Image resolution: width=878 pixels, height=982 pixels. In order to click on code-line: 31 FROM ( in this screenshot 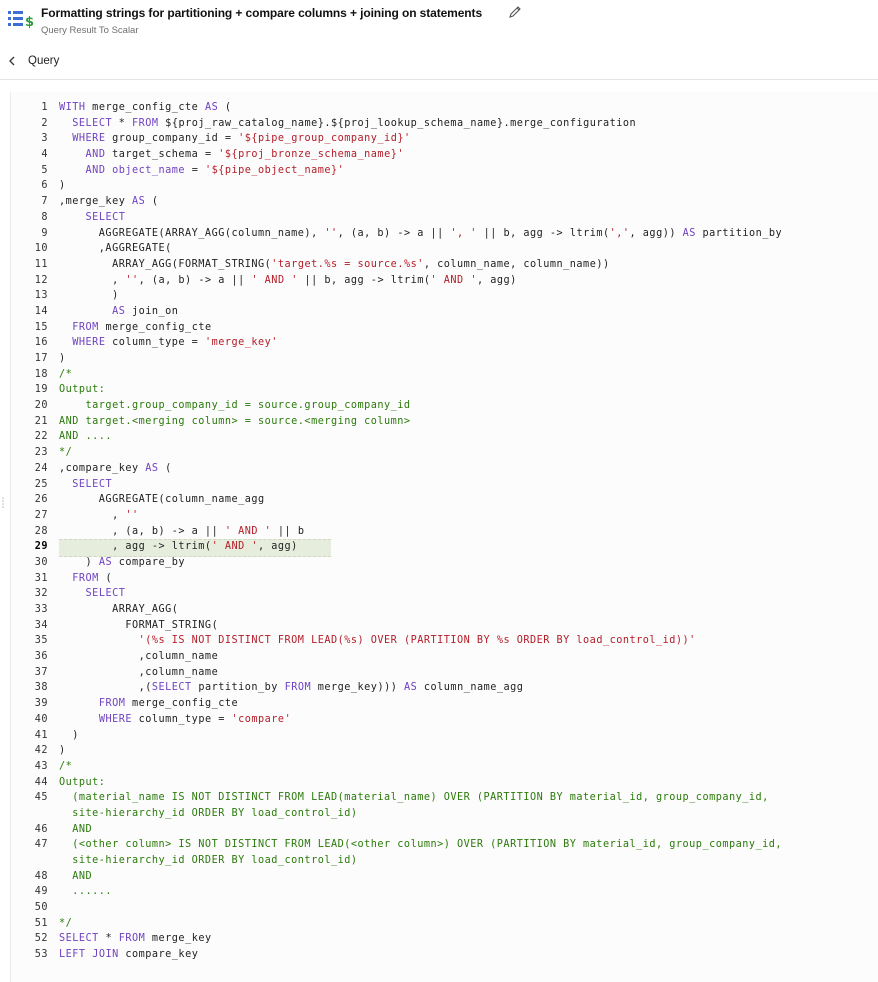, I will do `click(444, 579)`.